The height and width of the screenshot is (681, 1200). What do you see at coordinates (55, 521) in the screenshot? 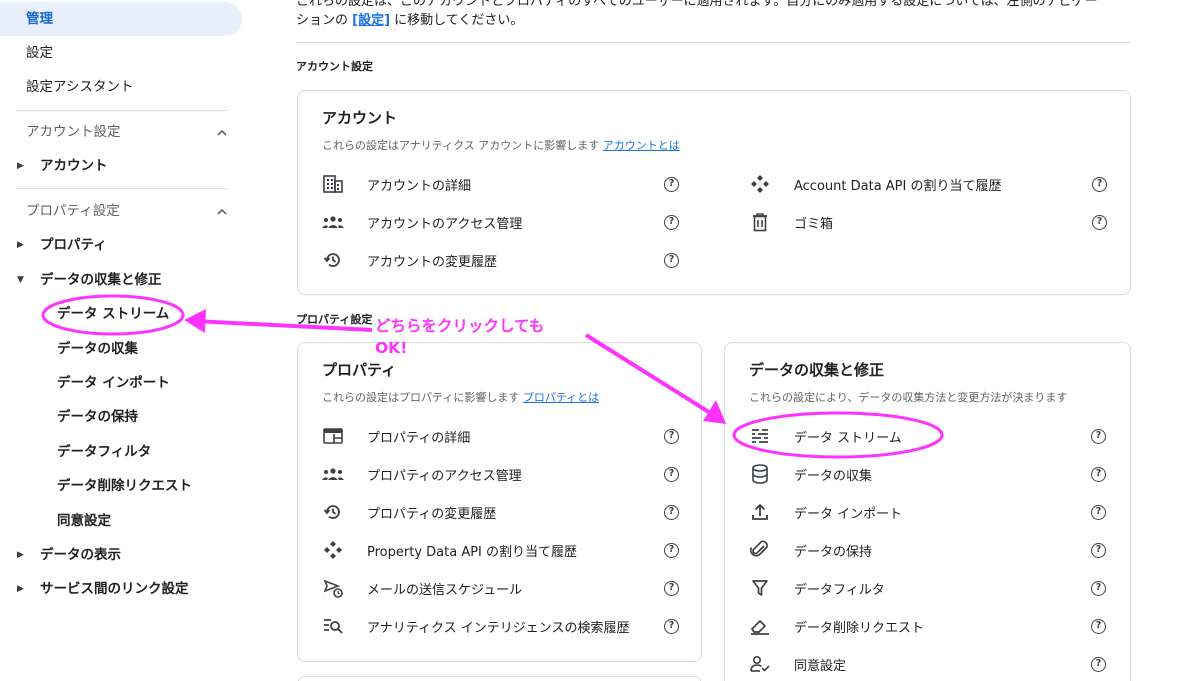
I see `sidebar-item-consent: 同意設定` at bounding box center [55, 521].